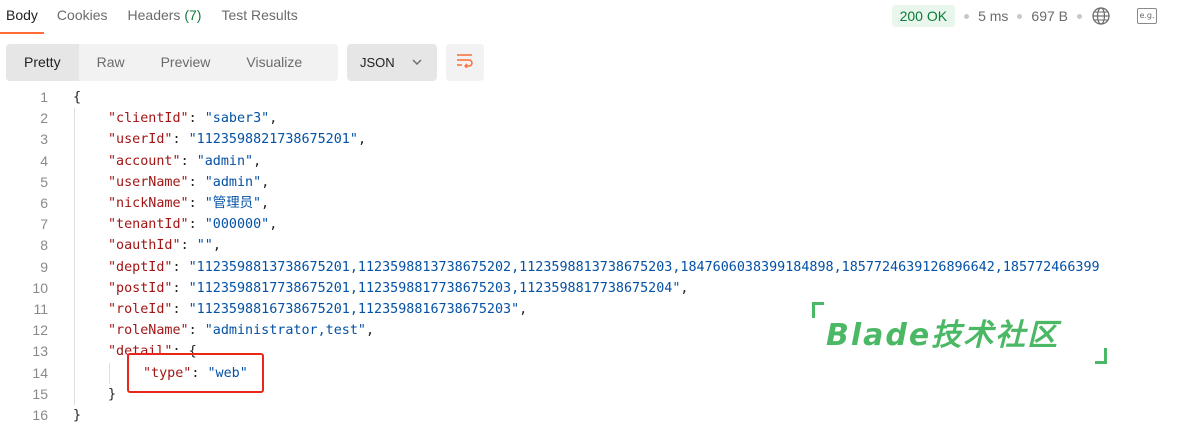 The image size is (1193, 424). I want to click on code-text: "tenantId": "000000",, so click(192, 224).